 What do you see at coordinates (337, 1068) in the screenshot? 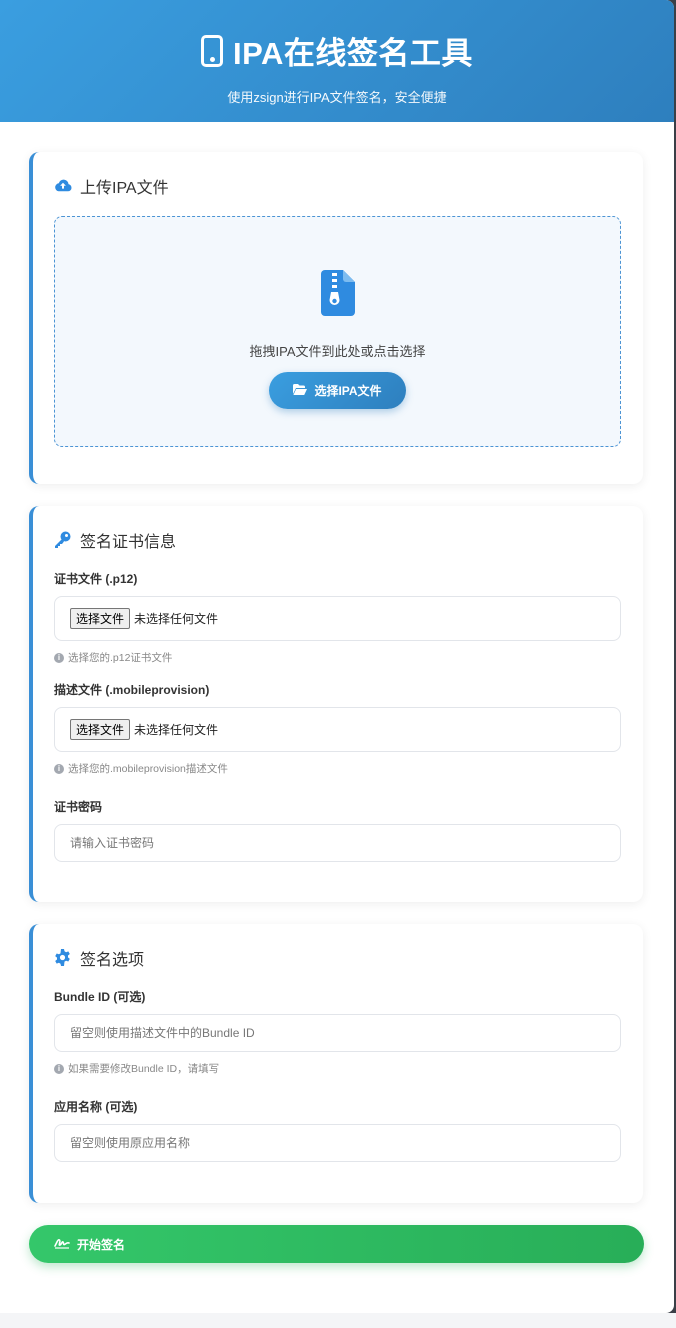
I see `bundle-id-help: i 如果需要修改Bundle ID，请填写` at bounding box center [337, 1068].